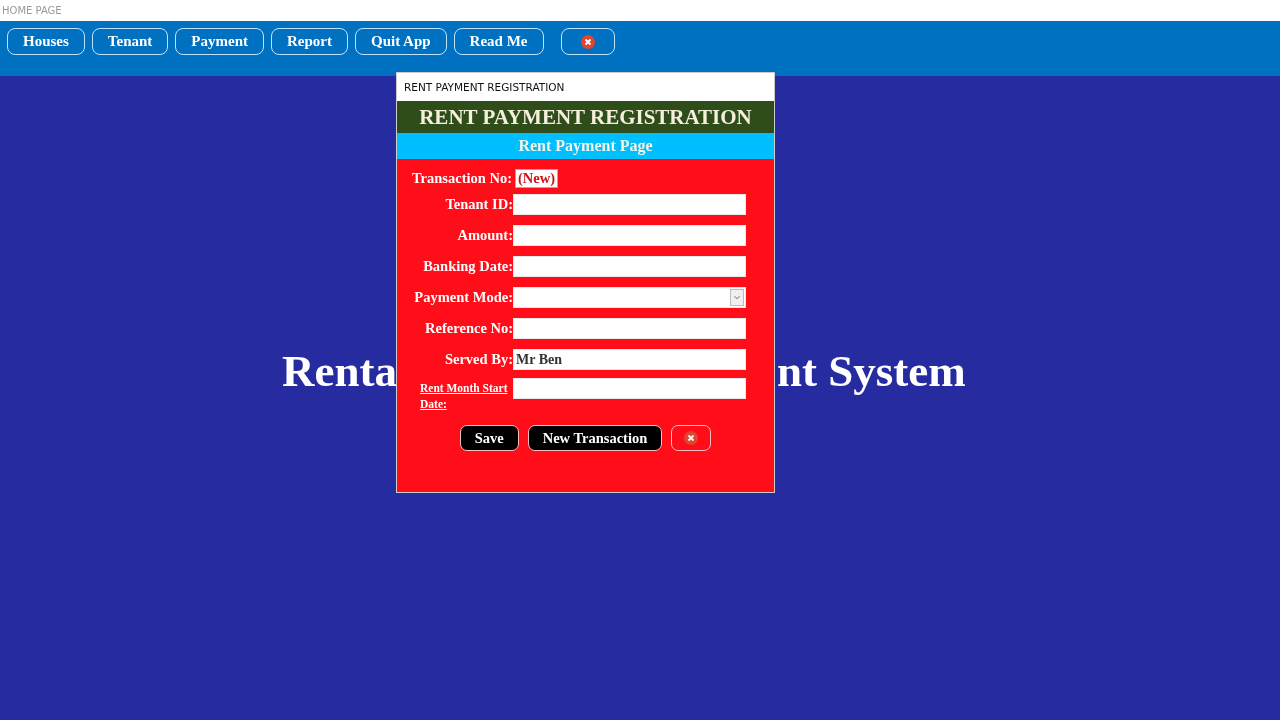 The image size is (1280, 720). I want to click on dropdown-caret-icon, so click(737, 297).